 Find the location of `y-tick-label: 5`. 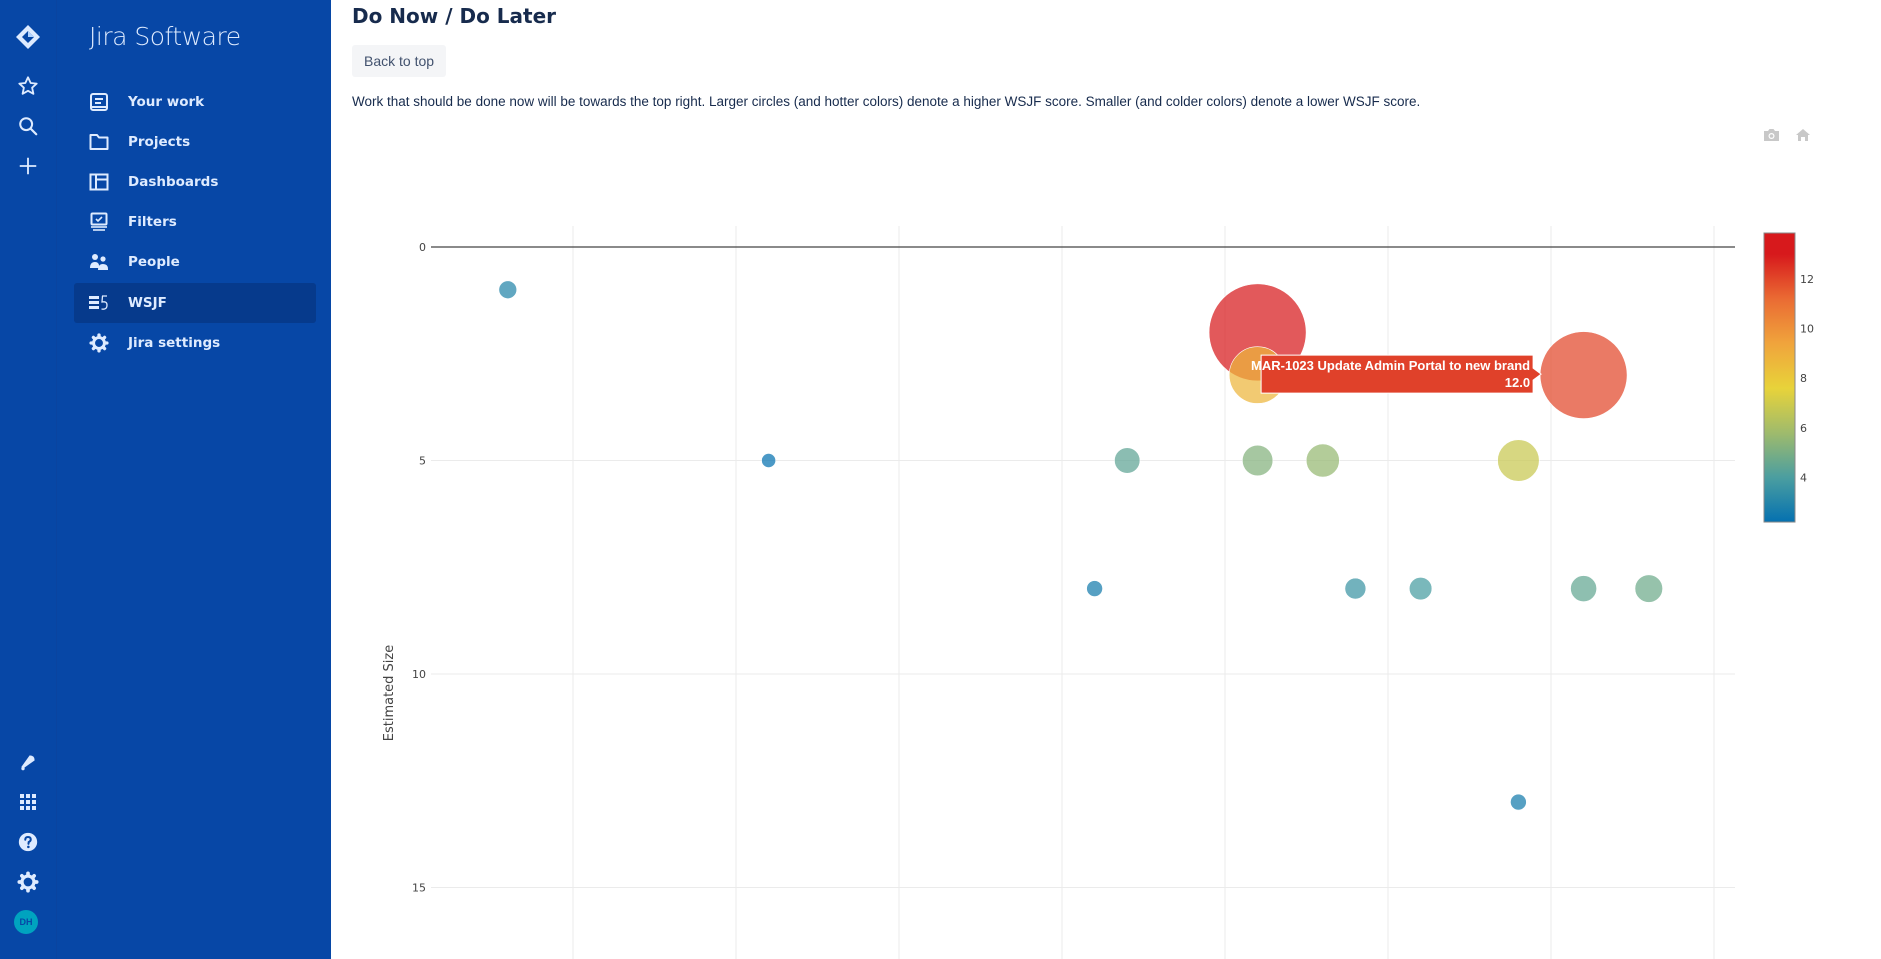

y-tick-label: 5 is located at coordinates (422, 461).